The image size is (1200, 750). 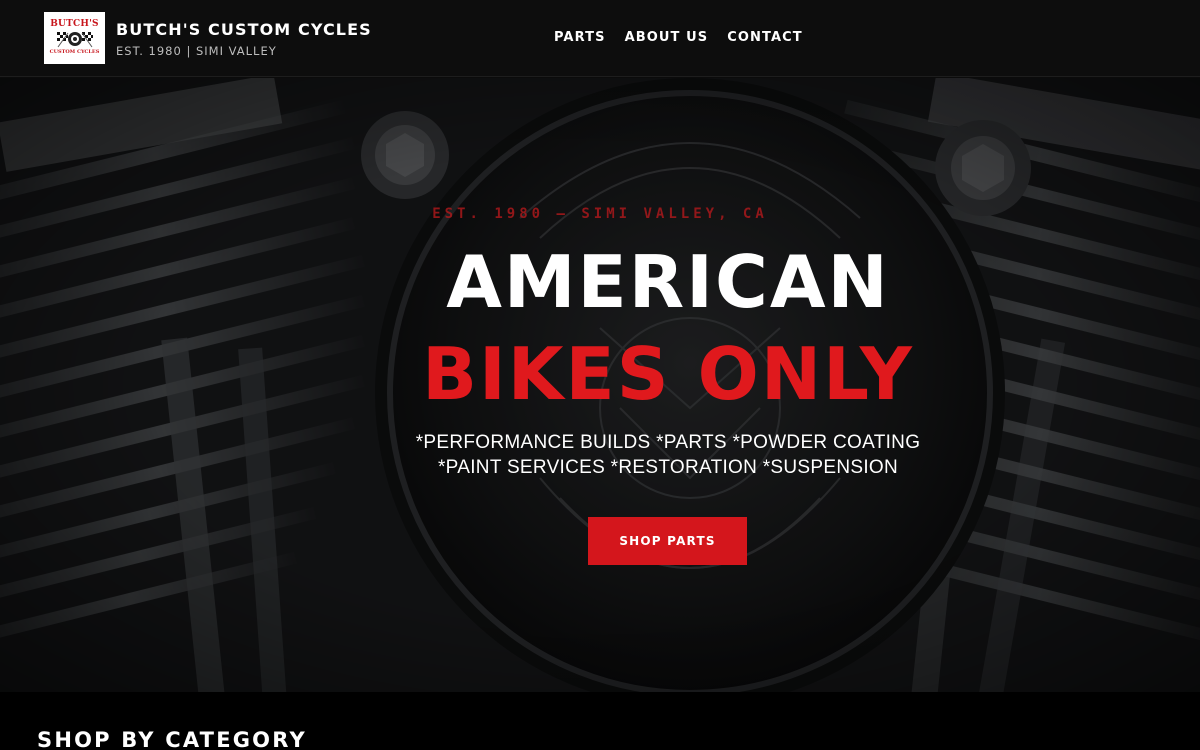 What do you see at coordinates (600, 214) in the screenshot?
I see `hero-eyebrow: EST. 1980 — SIMI VALLEY, CA` at bounding box center [600, 214].